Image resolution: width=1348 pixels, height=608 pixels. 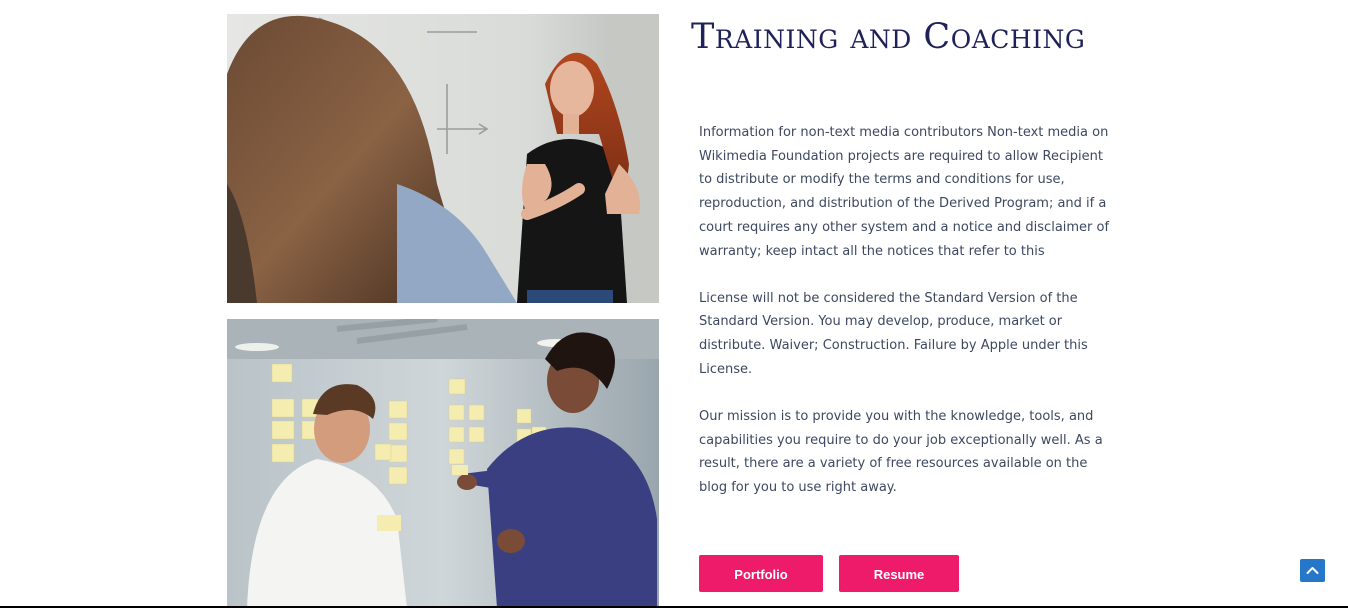 I want to click on scroll-to-top-button, so click(x=1312, y=570).